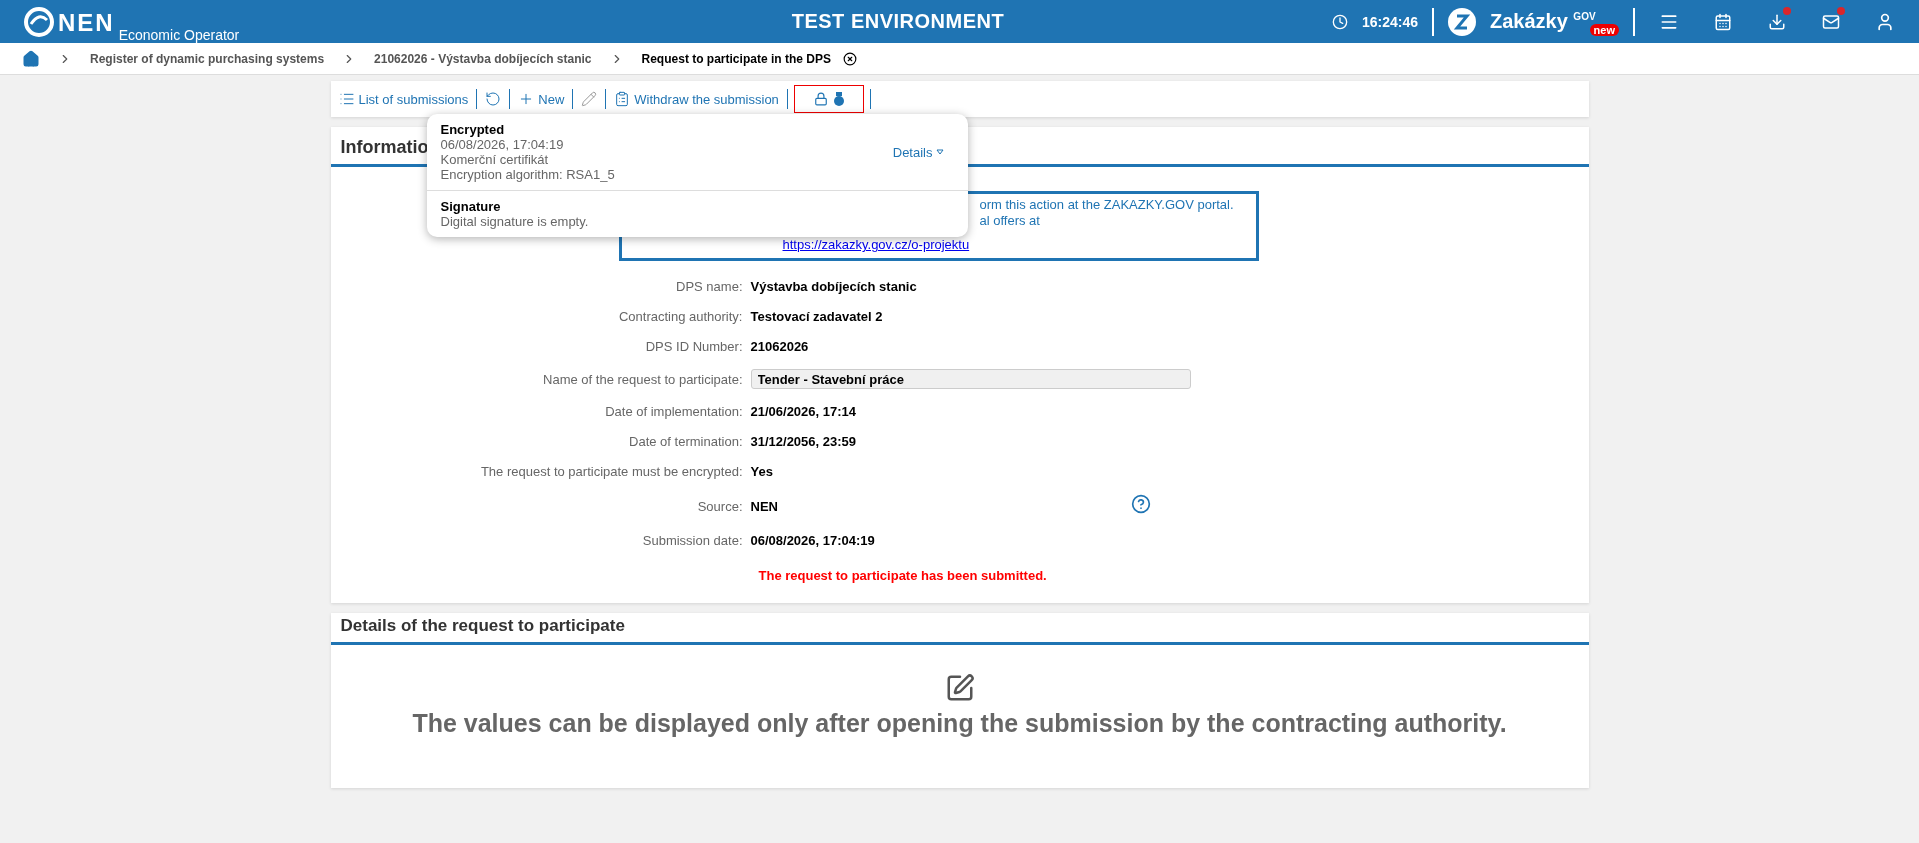 Image resolution: width=1919 pixels, height=843 pixels. What do you see at coordinates (346, 99) in the screenshot?
I see `list-icon` at bounding box center [346, 99].